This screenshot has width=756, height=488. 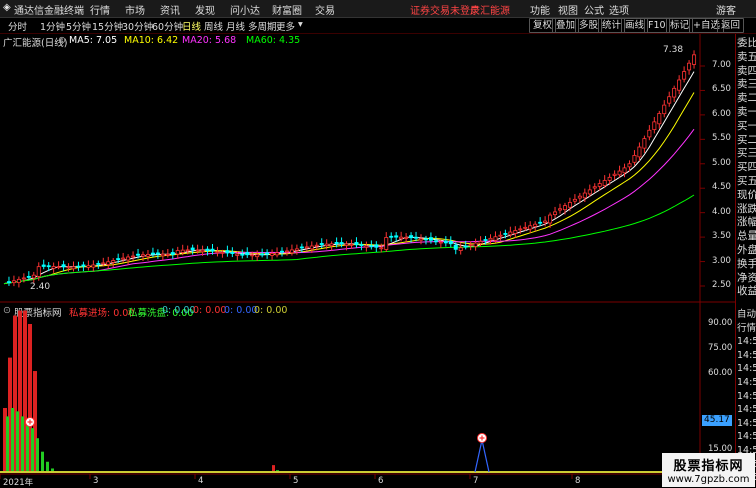 What do you see at coordinates (746, 43) in the screenshot?
I see `quote-field-label: 委比` at bounding box center [746, 43].